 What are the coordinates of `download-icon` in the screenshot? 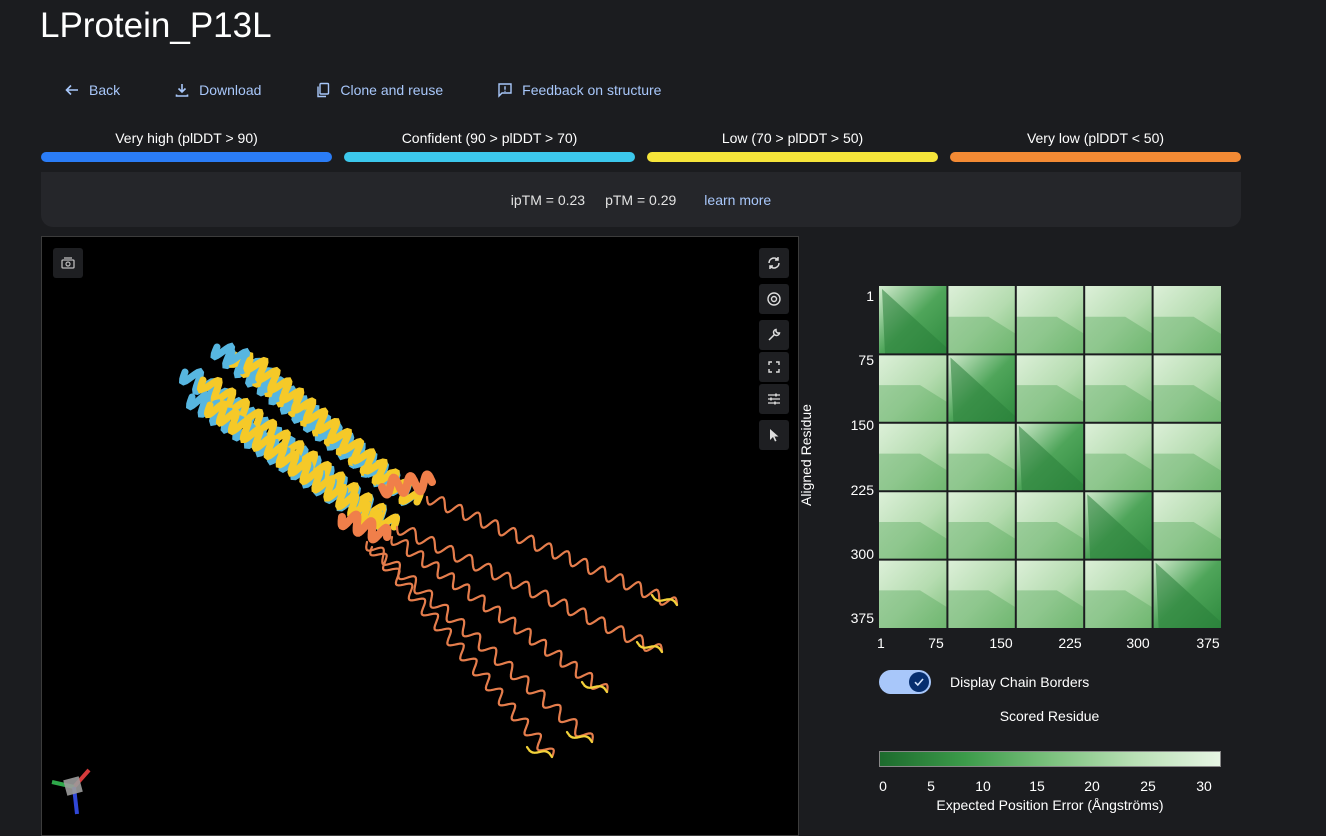 It's located at (182, 90).